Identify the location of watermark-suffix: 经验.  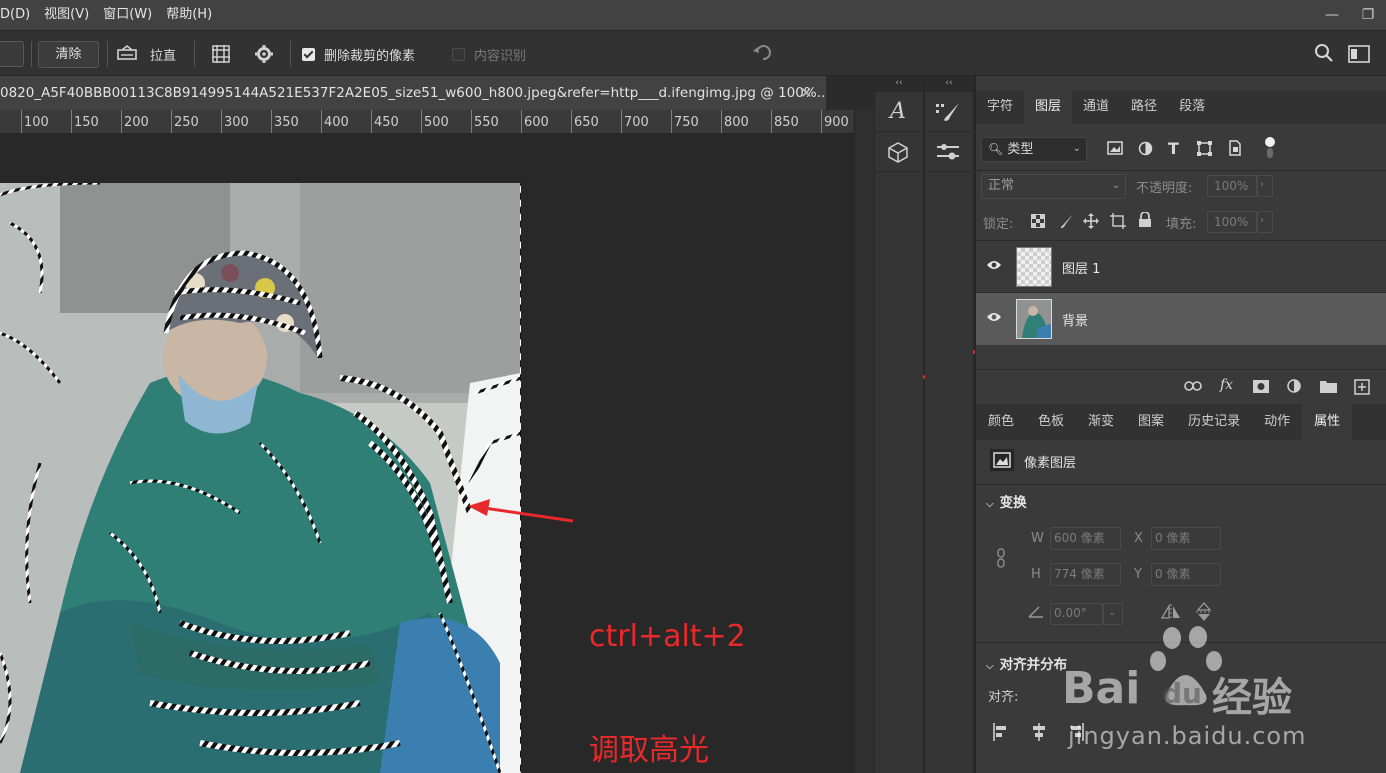
(1252, 698).